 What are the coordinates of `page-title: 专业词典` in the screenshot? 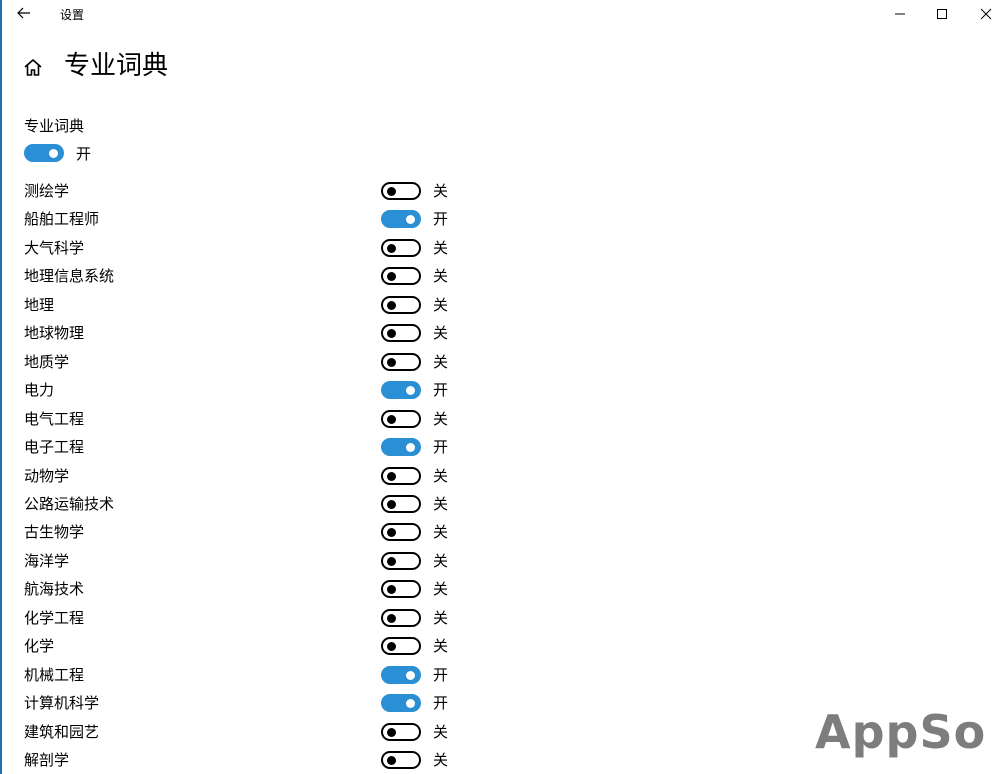 It's located at (116, 66).